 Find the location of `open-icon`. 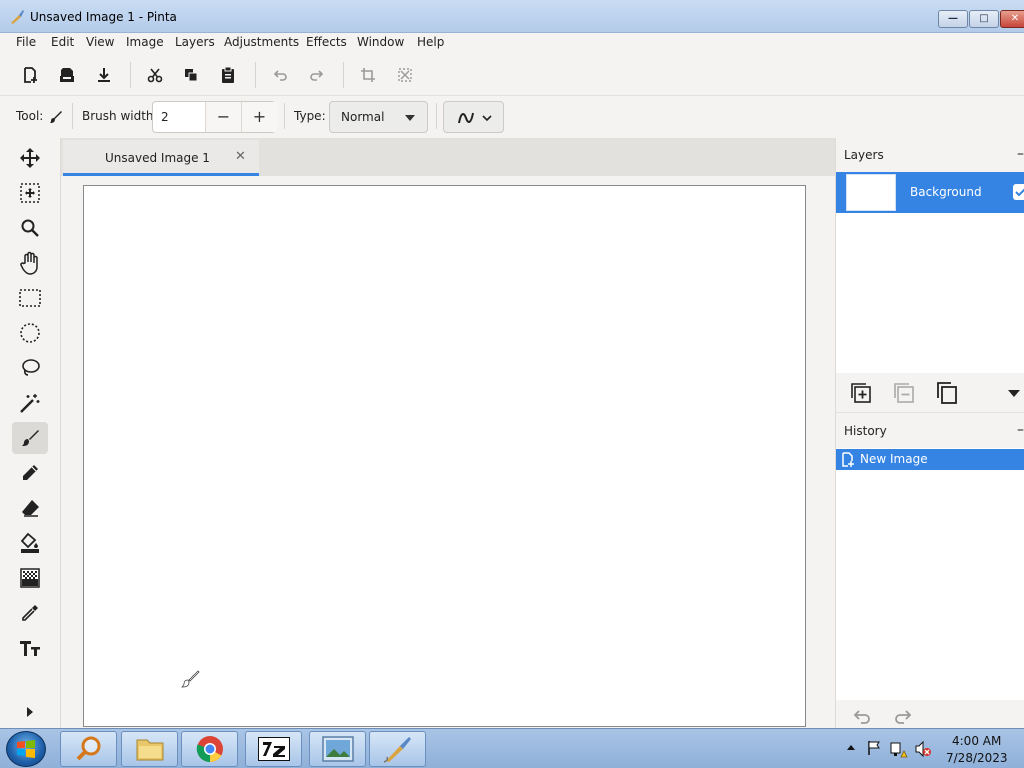

open-icon is located at coordinates (67, 75).